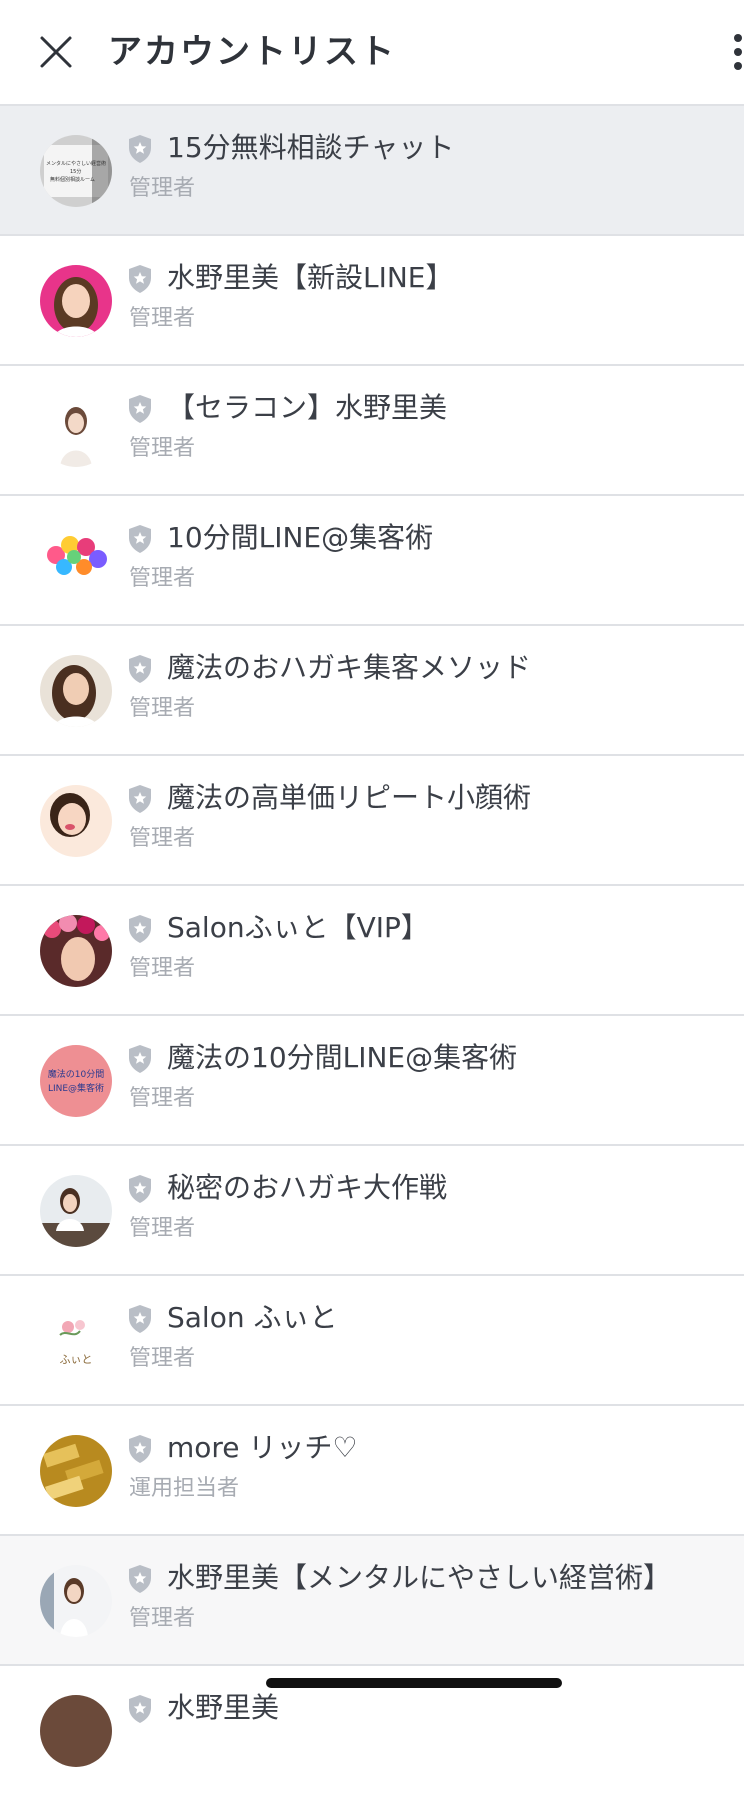 Image resolution: width=744 pixels, height=1796 pixels. Describe the element at coordinates (307, 407) in the screenshot. I see `account-name: 【セラコン】水野里美` at that location.